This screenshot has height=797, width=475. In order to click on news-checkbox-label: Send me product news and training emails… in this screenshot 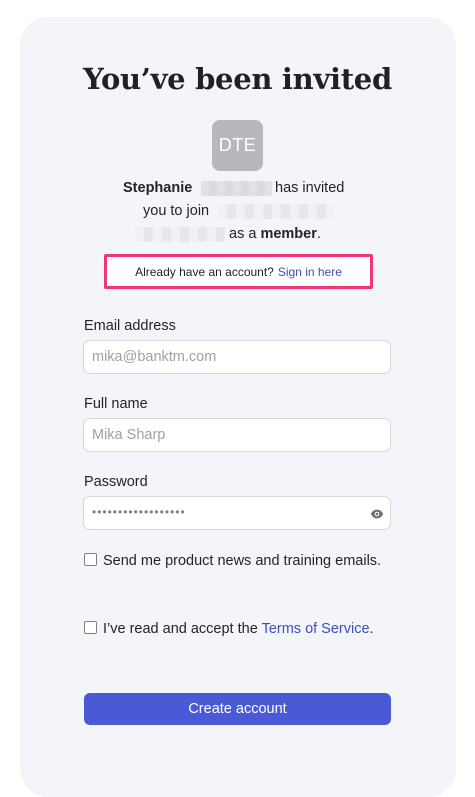, I will do `click(242, 561)`.